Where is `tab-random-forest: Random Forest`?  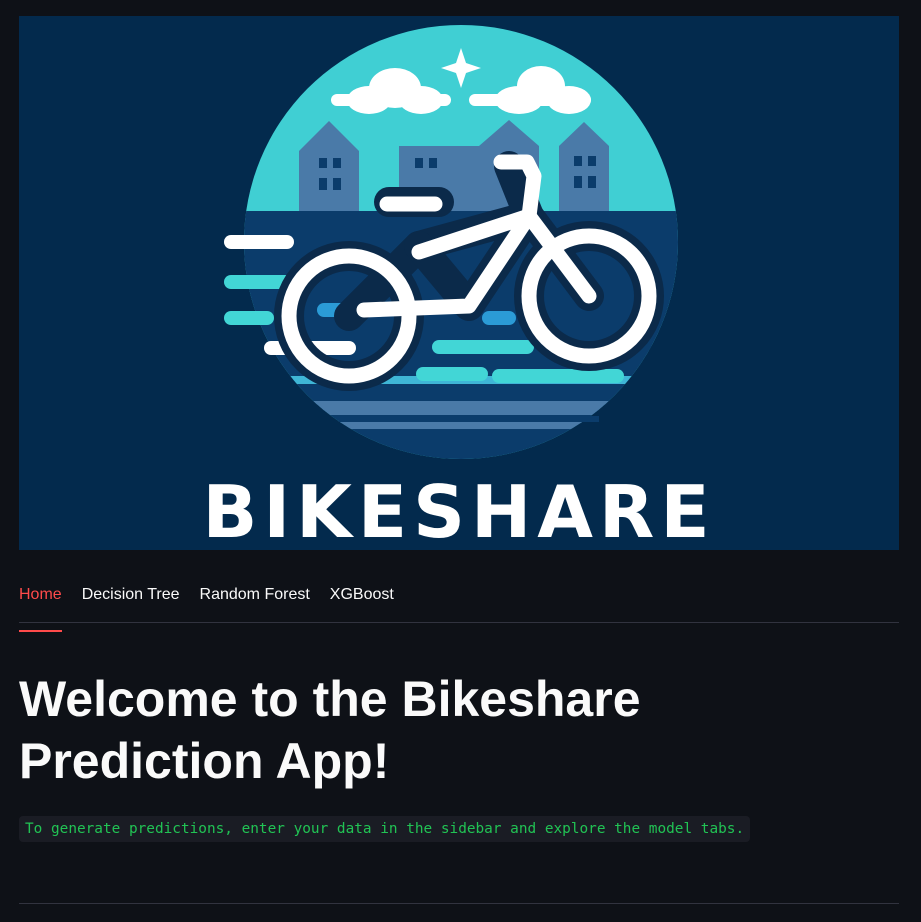
tab-random-forest: Random Forest is located at coordinates (255, 600).